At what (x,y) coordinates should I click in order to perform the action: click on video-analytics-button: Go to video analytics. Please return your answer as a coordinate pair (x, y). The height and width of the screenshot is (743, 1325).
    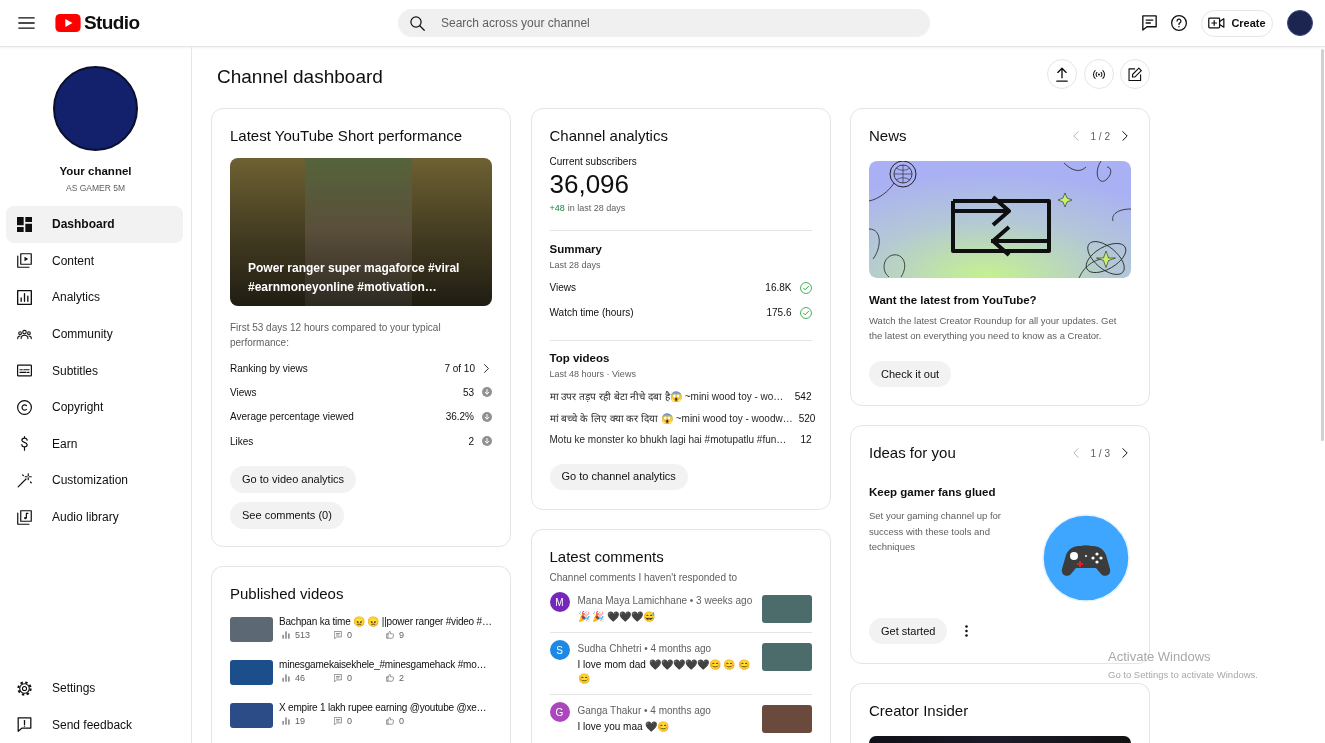
    Looking at the image, I should click on (293, 480).